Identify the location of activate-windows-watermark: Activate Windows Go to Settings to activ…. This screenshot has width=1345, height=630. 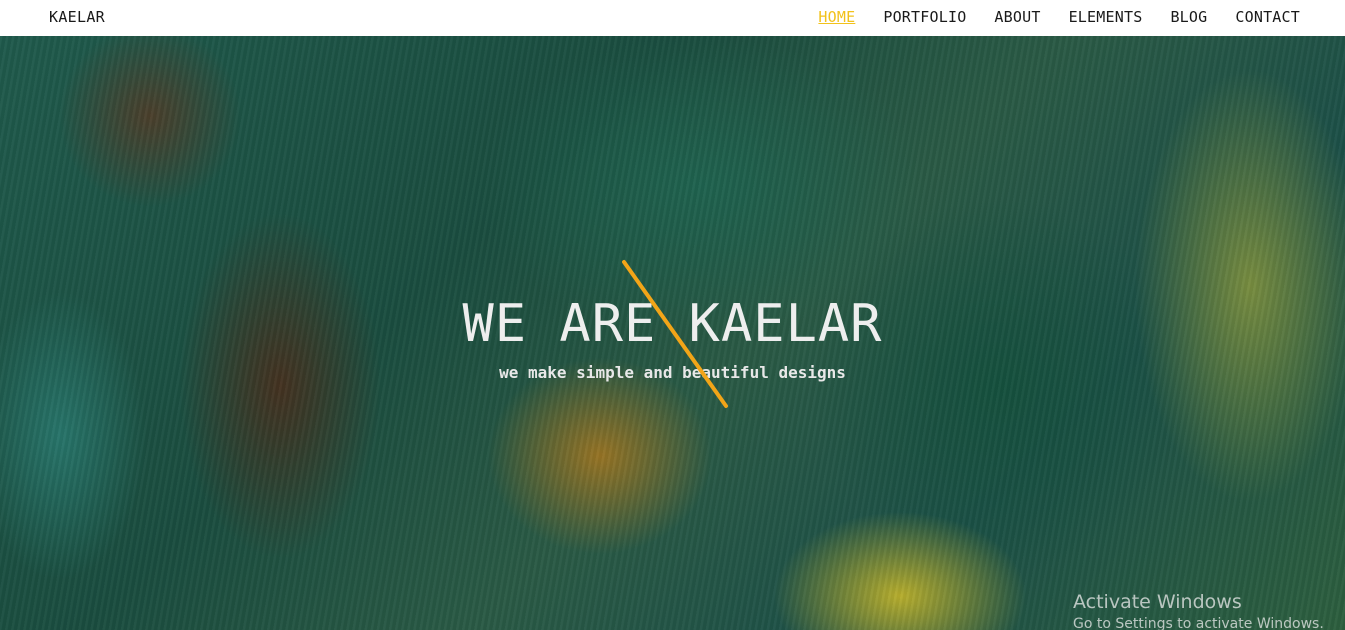
(1198, 610).